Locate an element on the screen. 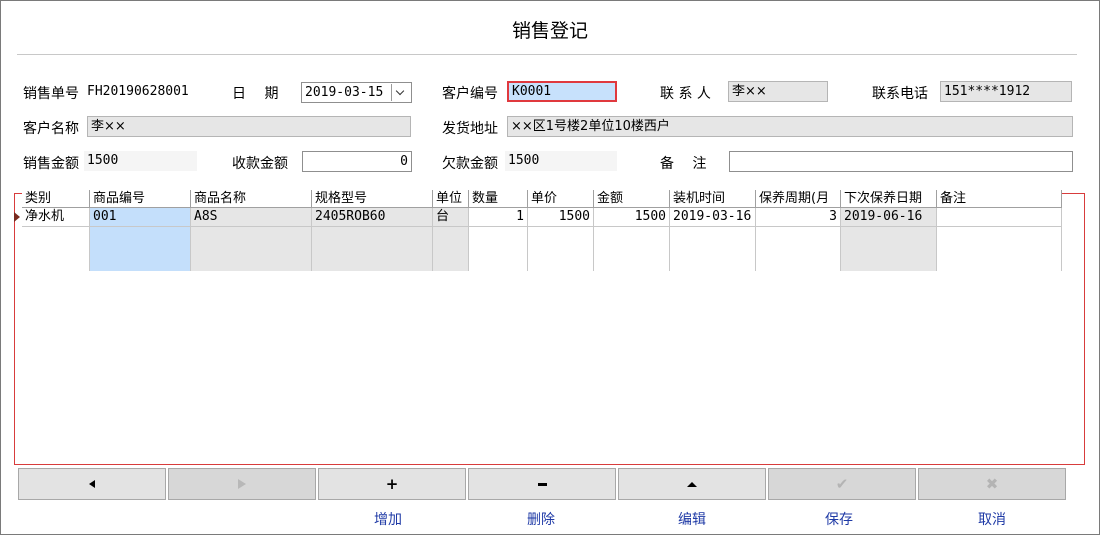  order-no-label: 销售单号 is located at coordinates (51, 94).